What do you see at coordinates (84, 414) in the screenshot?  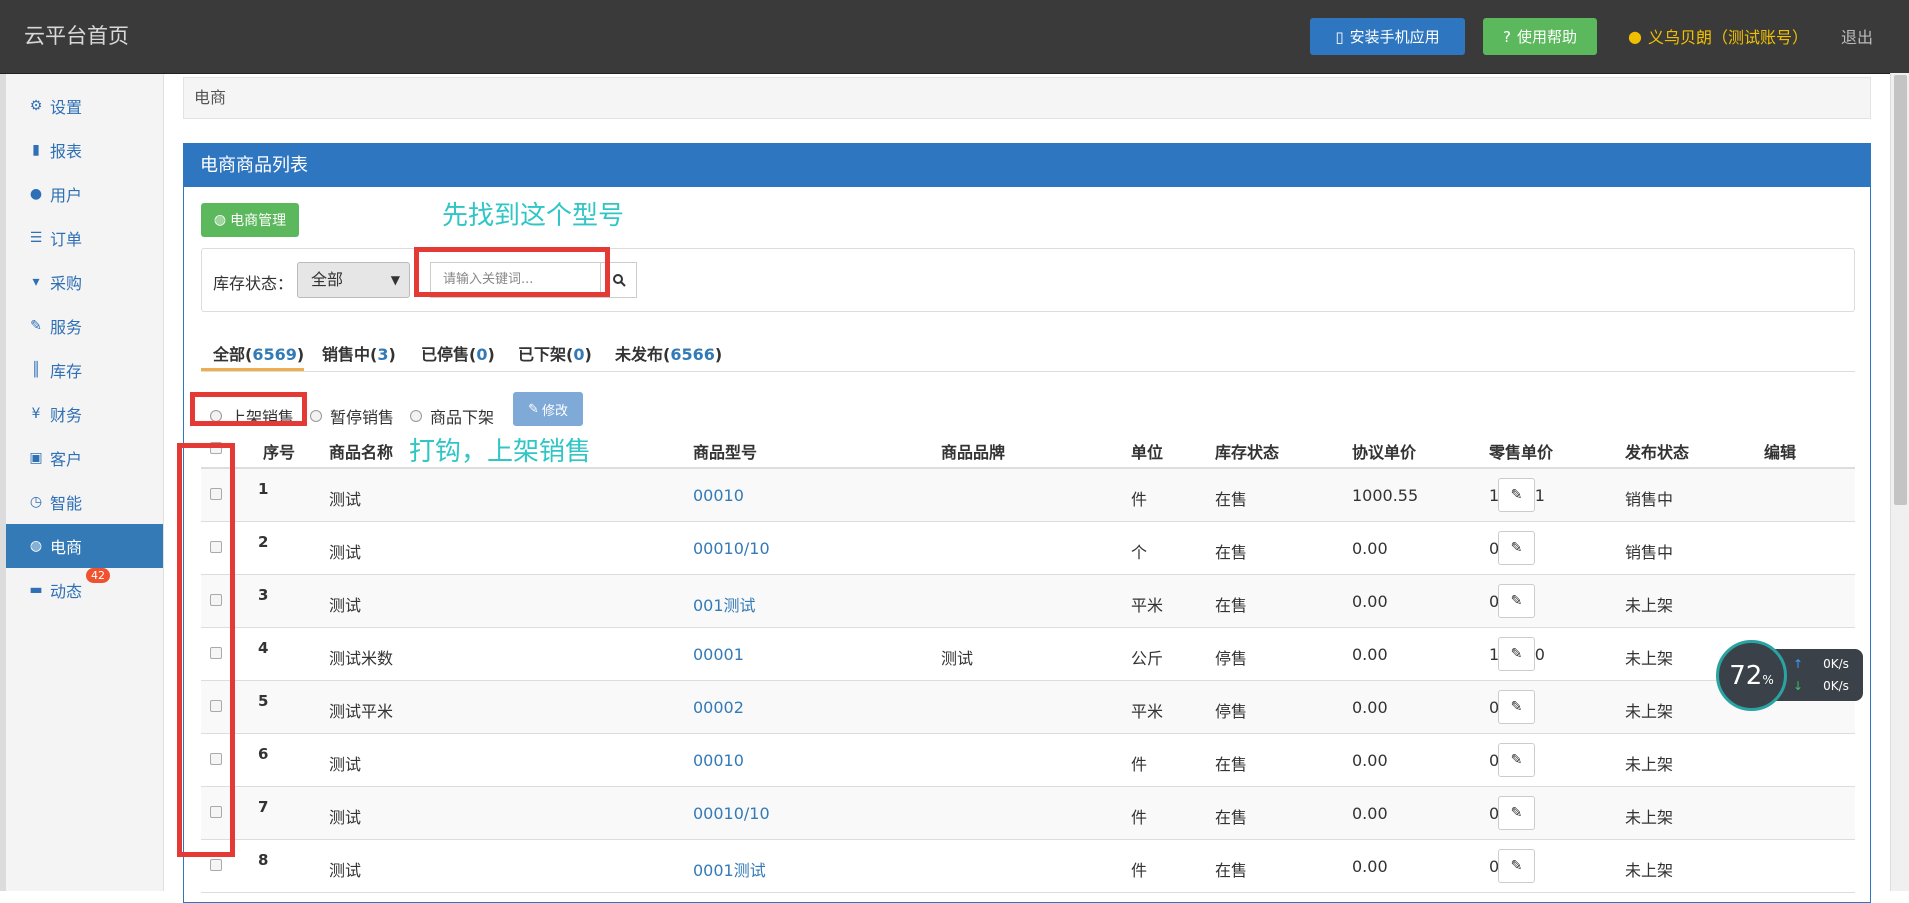 I see `sidebar-item-finance: ¥ 财务` at bounding box center [84, 414].